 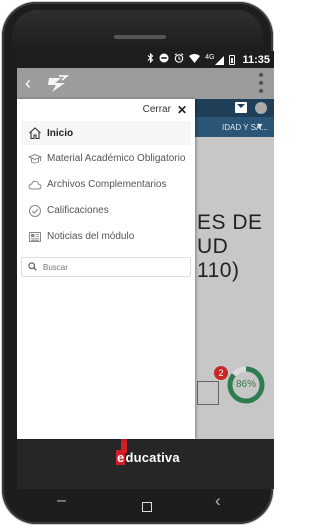 I want to click on status-bar: 4G 11:35, so click(x=145, y=59).